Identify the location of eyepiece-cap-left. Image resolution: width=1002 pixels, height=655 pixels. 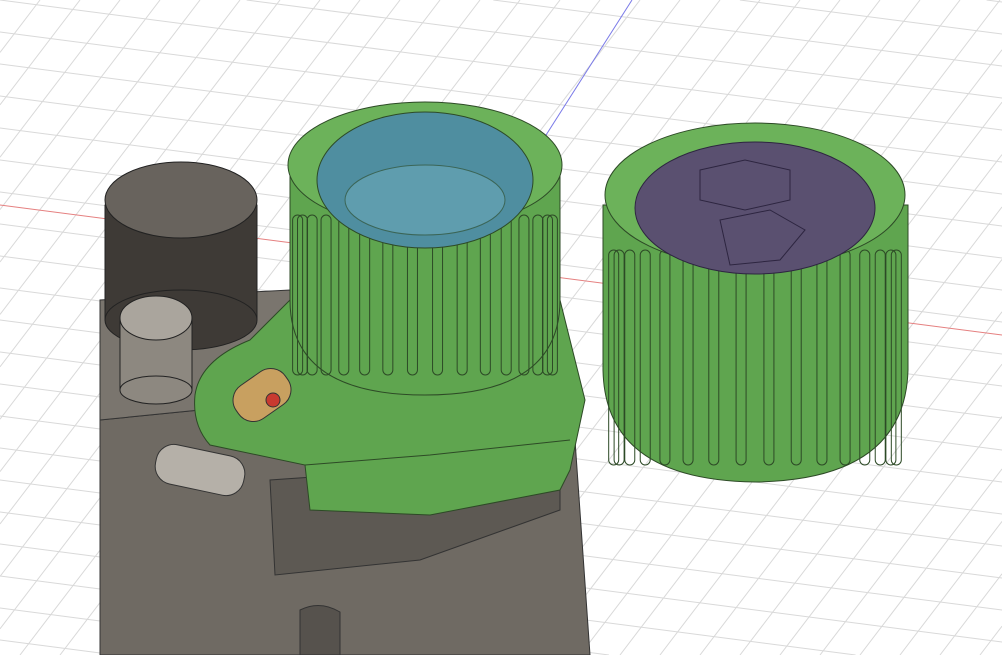
(425, 248).